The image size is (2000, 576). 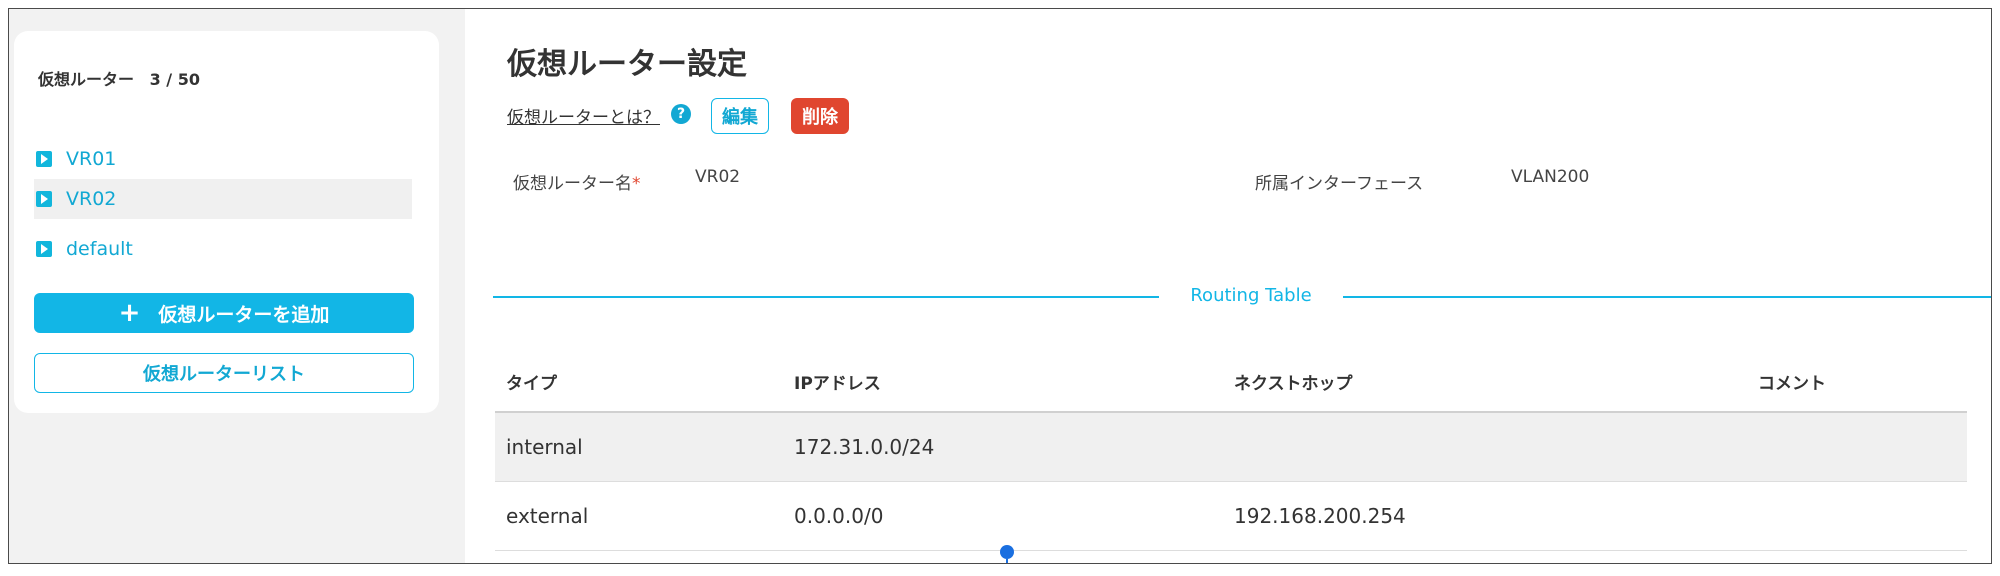 I want to click on section-divider-left, so click(x=826, y=297).